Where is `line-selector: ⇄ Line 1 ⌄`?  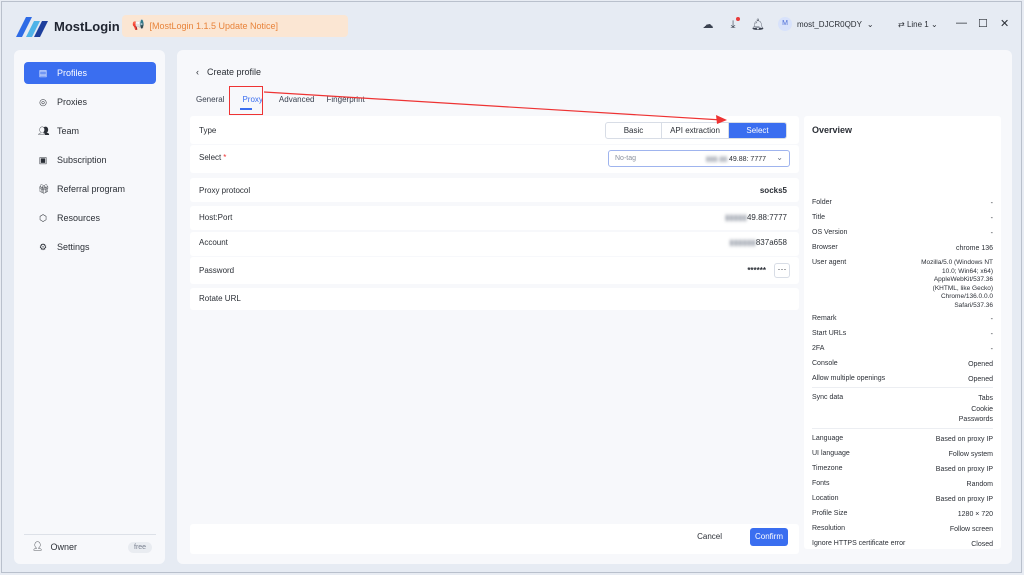
line-selector: ⇄ Line 1 ⌄ is located at coordinates (918, 24).